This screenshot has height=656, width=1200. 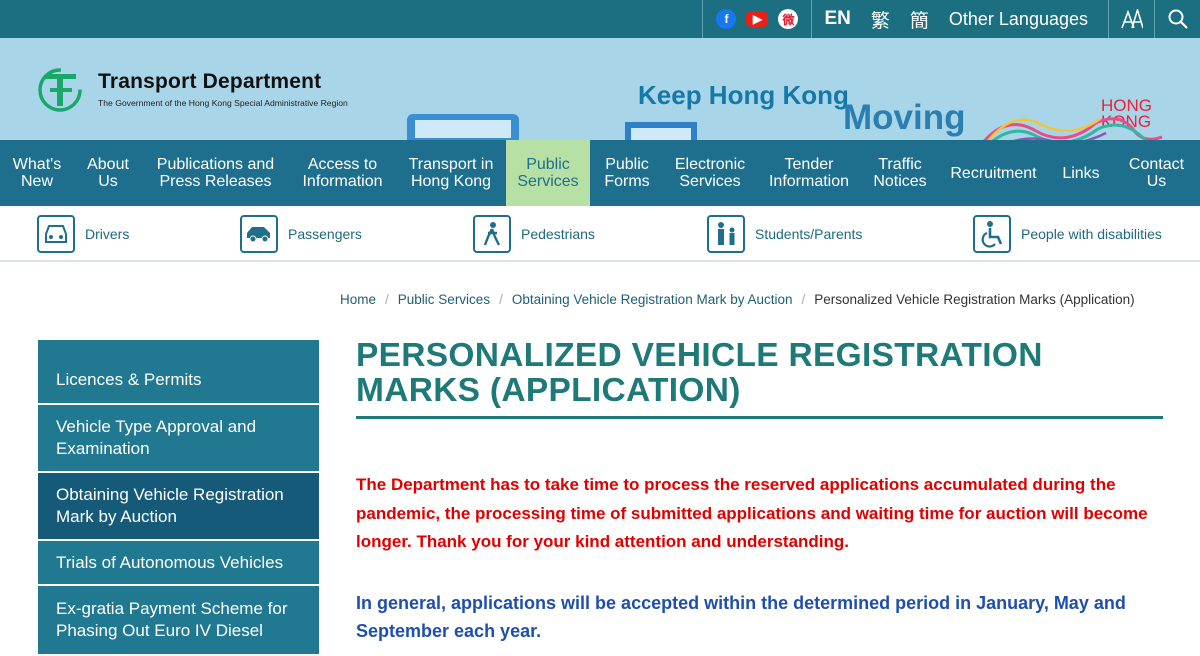 What do you see at coordinates (904, 117) in the screenshot?
I see `slogan-line-2: Moving` at bounding box center [904, 117].